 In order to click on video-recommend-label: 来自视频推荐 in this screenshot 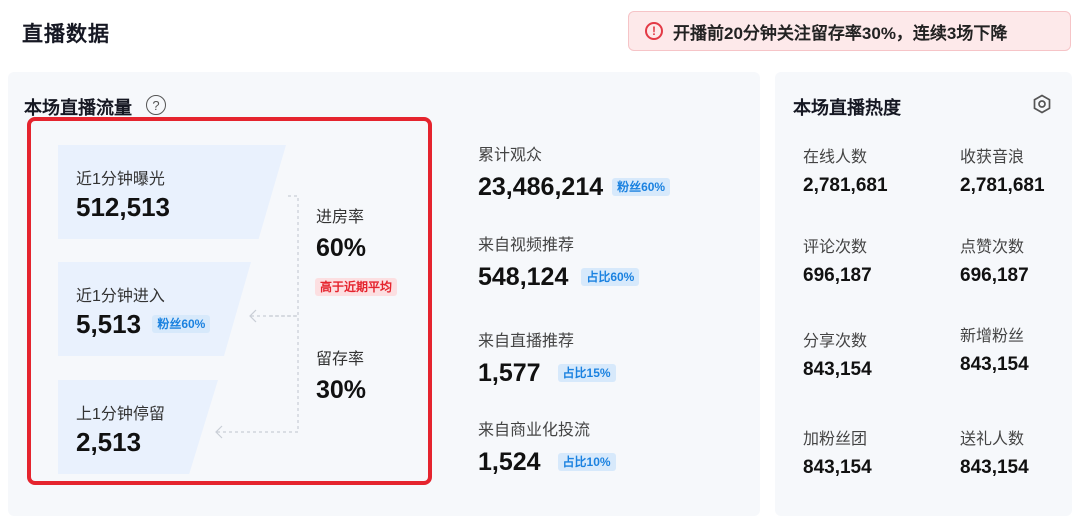, I will do `click(526, 245)`.